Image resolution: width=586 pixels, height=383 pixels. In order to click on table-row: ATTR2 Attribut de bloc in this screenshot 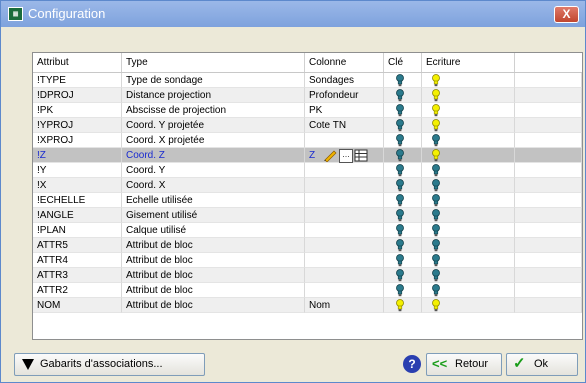, I will do `click(307, 290)`.